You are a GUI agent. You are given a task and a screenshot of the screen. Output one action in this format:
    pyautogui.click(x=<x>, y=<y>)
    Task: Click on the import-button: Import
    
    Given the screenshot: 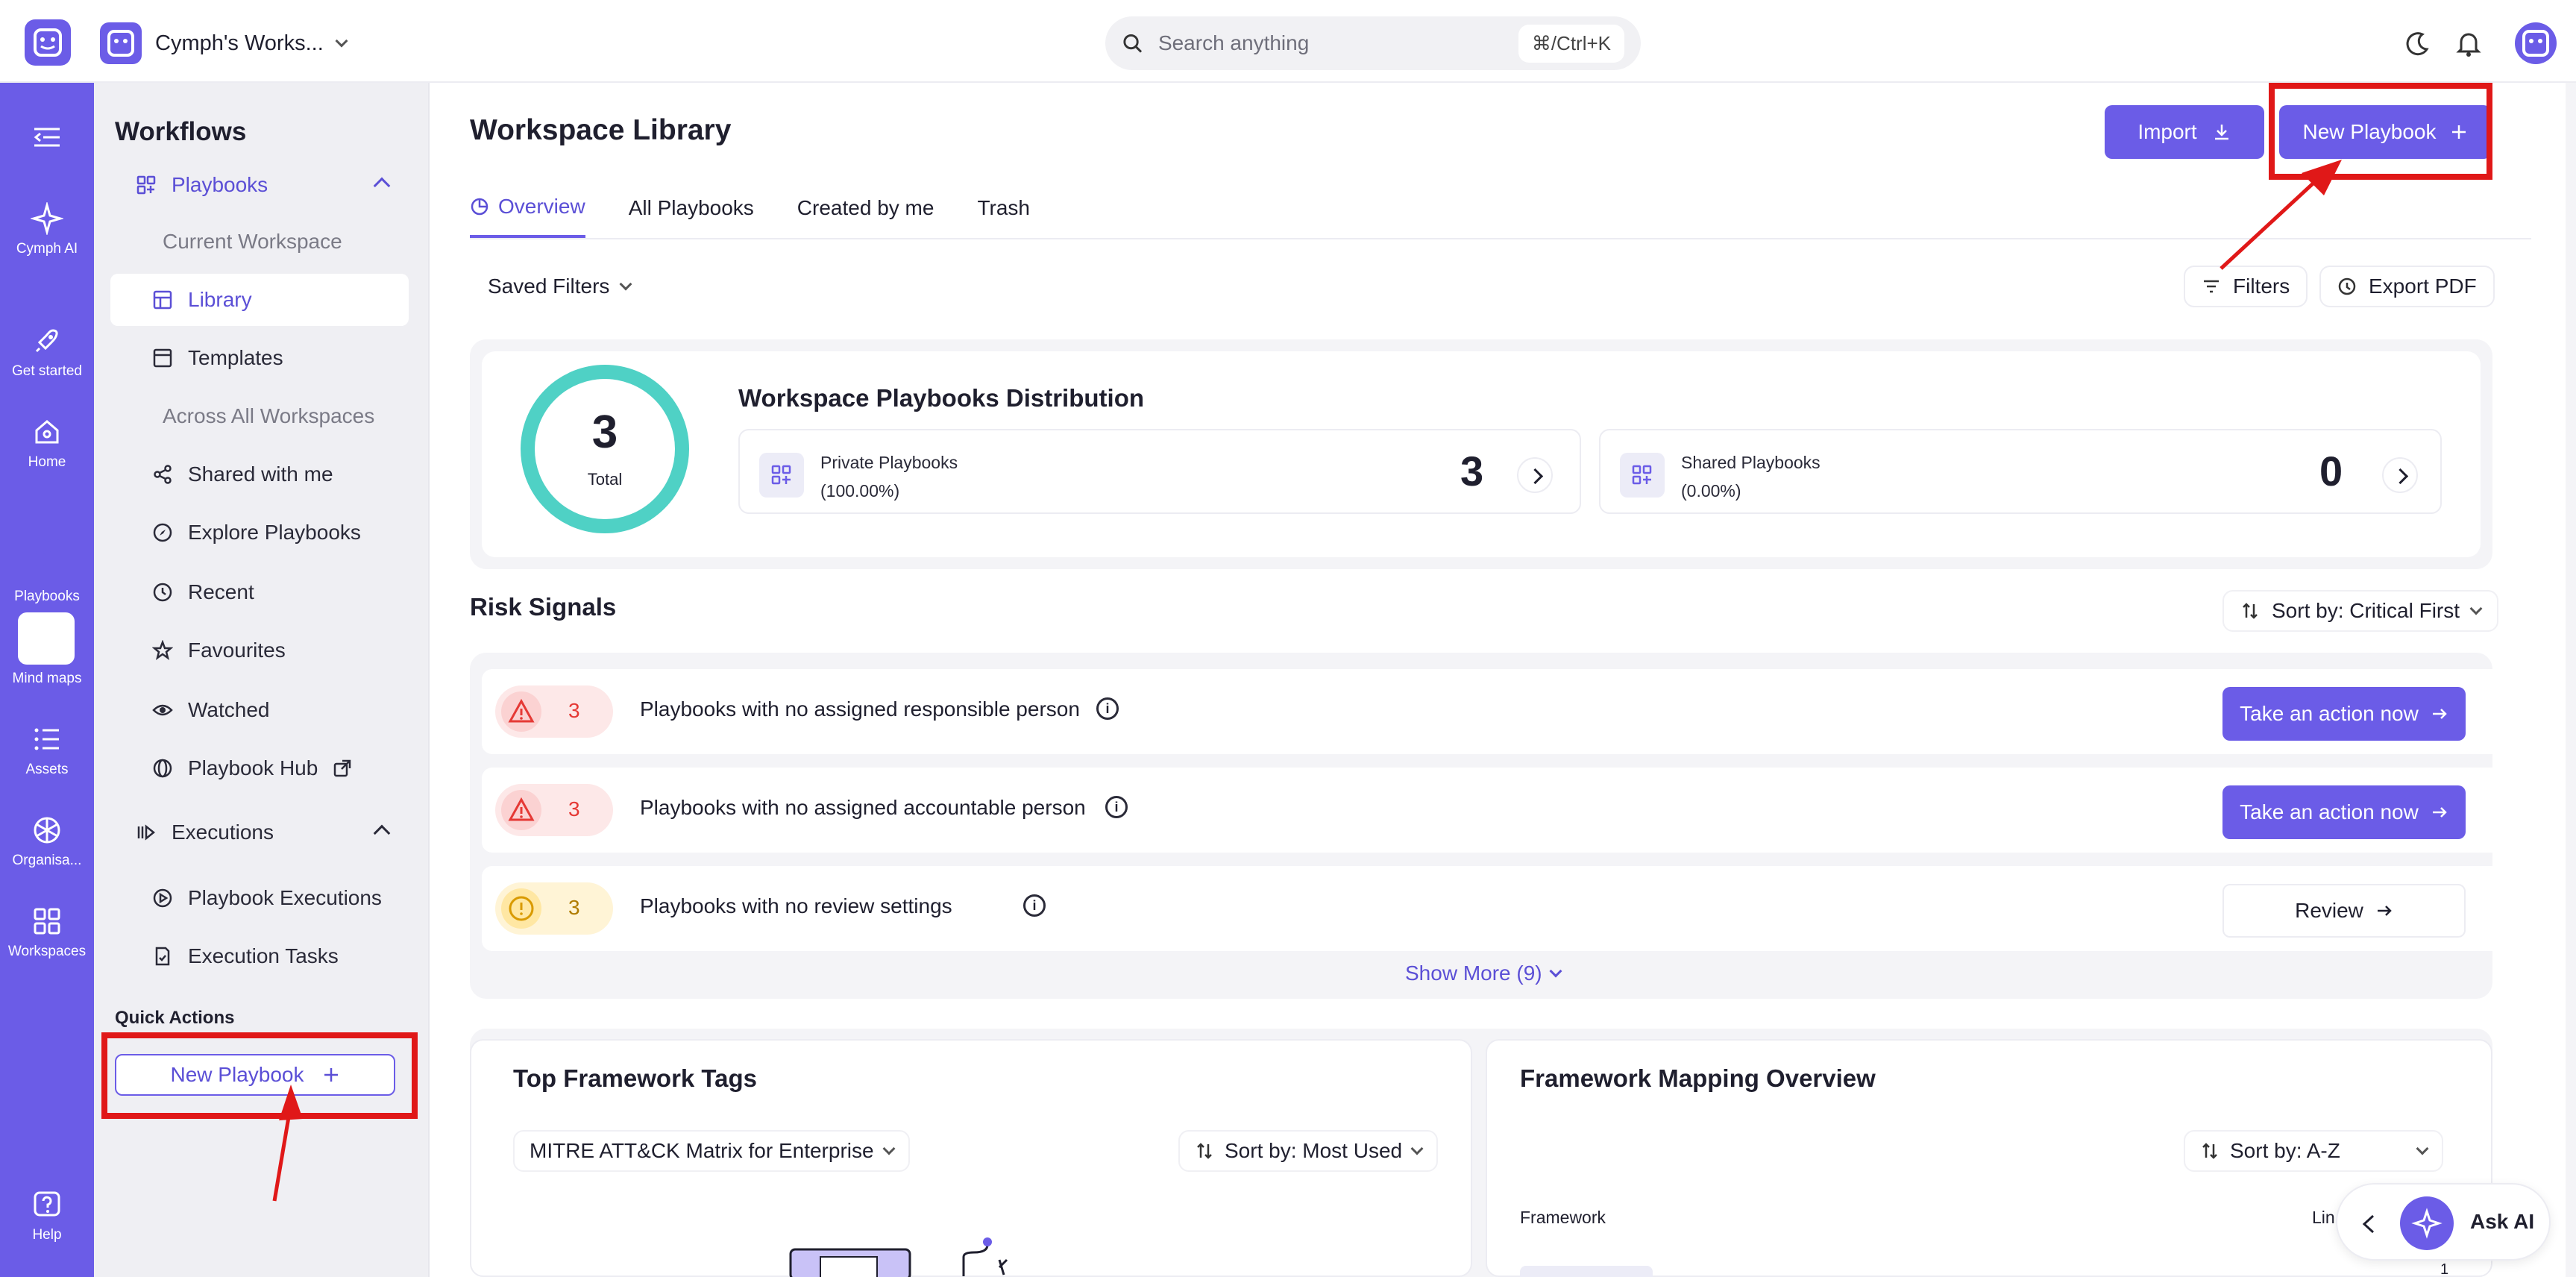 What is the action you would take?
    pyautogui.click(x=2184, y=132)
    